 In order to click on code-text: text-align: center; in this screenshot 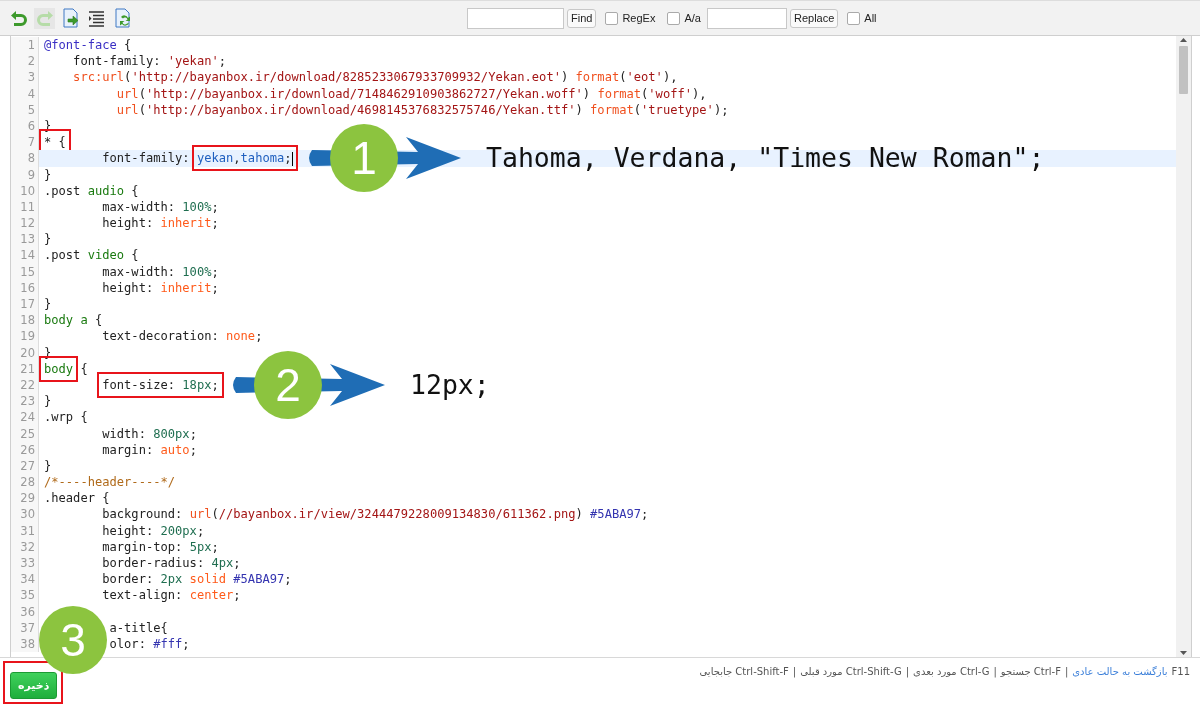, I will do `click(171, 595)`.